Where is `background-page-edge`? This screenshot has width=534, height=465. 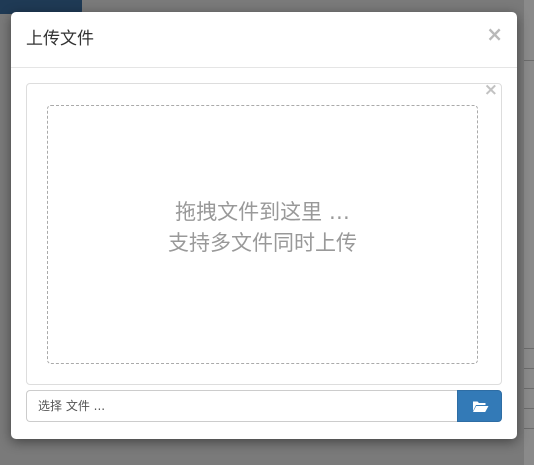 background-page-edge is located at coordinates (529, 232).